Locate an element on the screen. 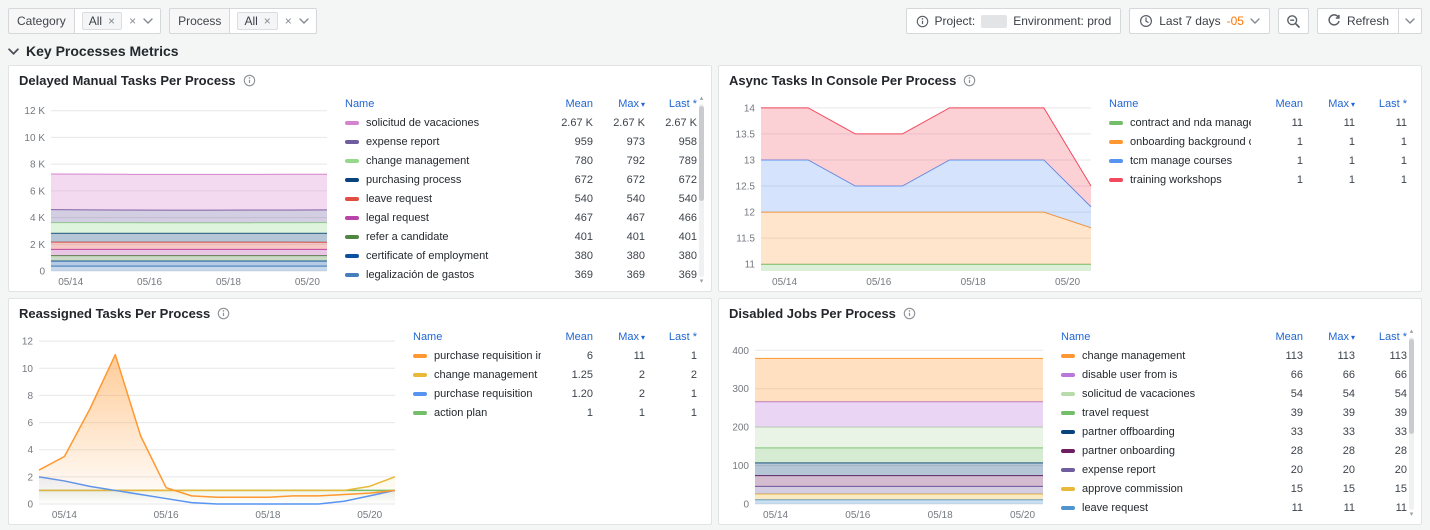  legend-row: disable user from is 66 66 66 is located at coordinates (1234, 374).